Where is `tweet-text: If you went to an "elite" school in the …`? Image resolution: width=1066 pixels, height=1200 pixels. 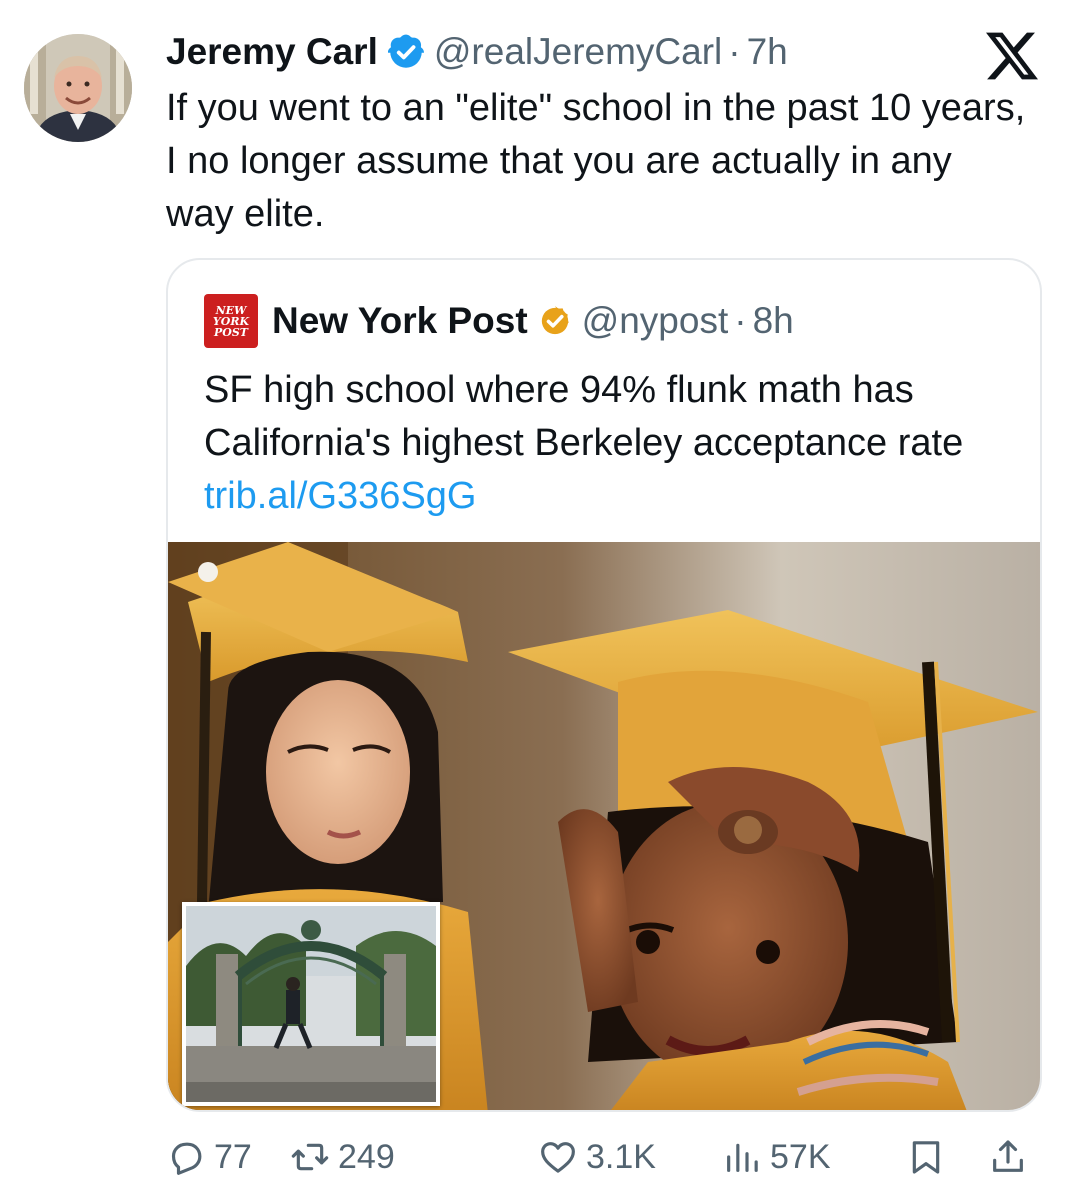
tweet-text: If you went to an "elite" school in the … is located at coordinates (596, 161).